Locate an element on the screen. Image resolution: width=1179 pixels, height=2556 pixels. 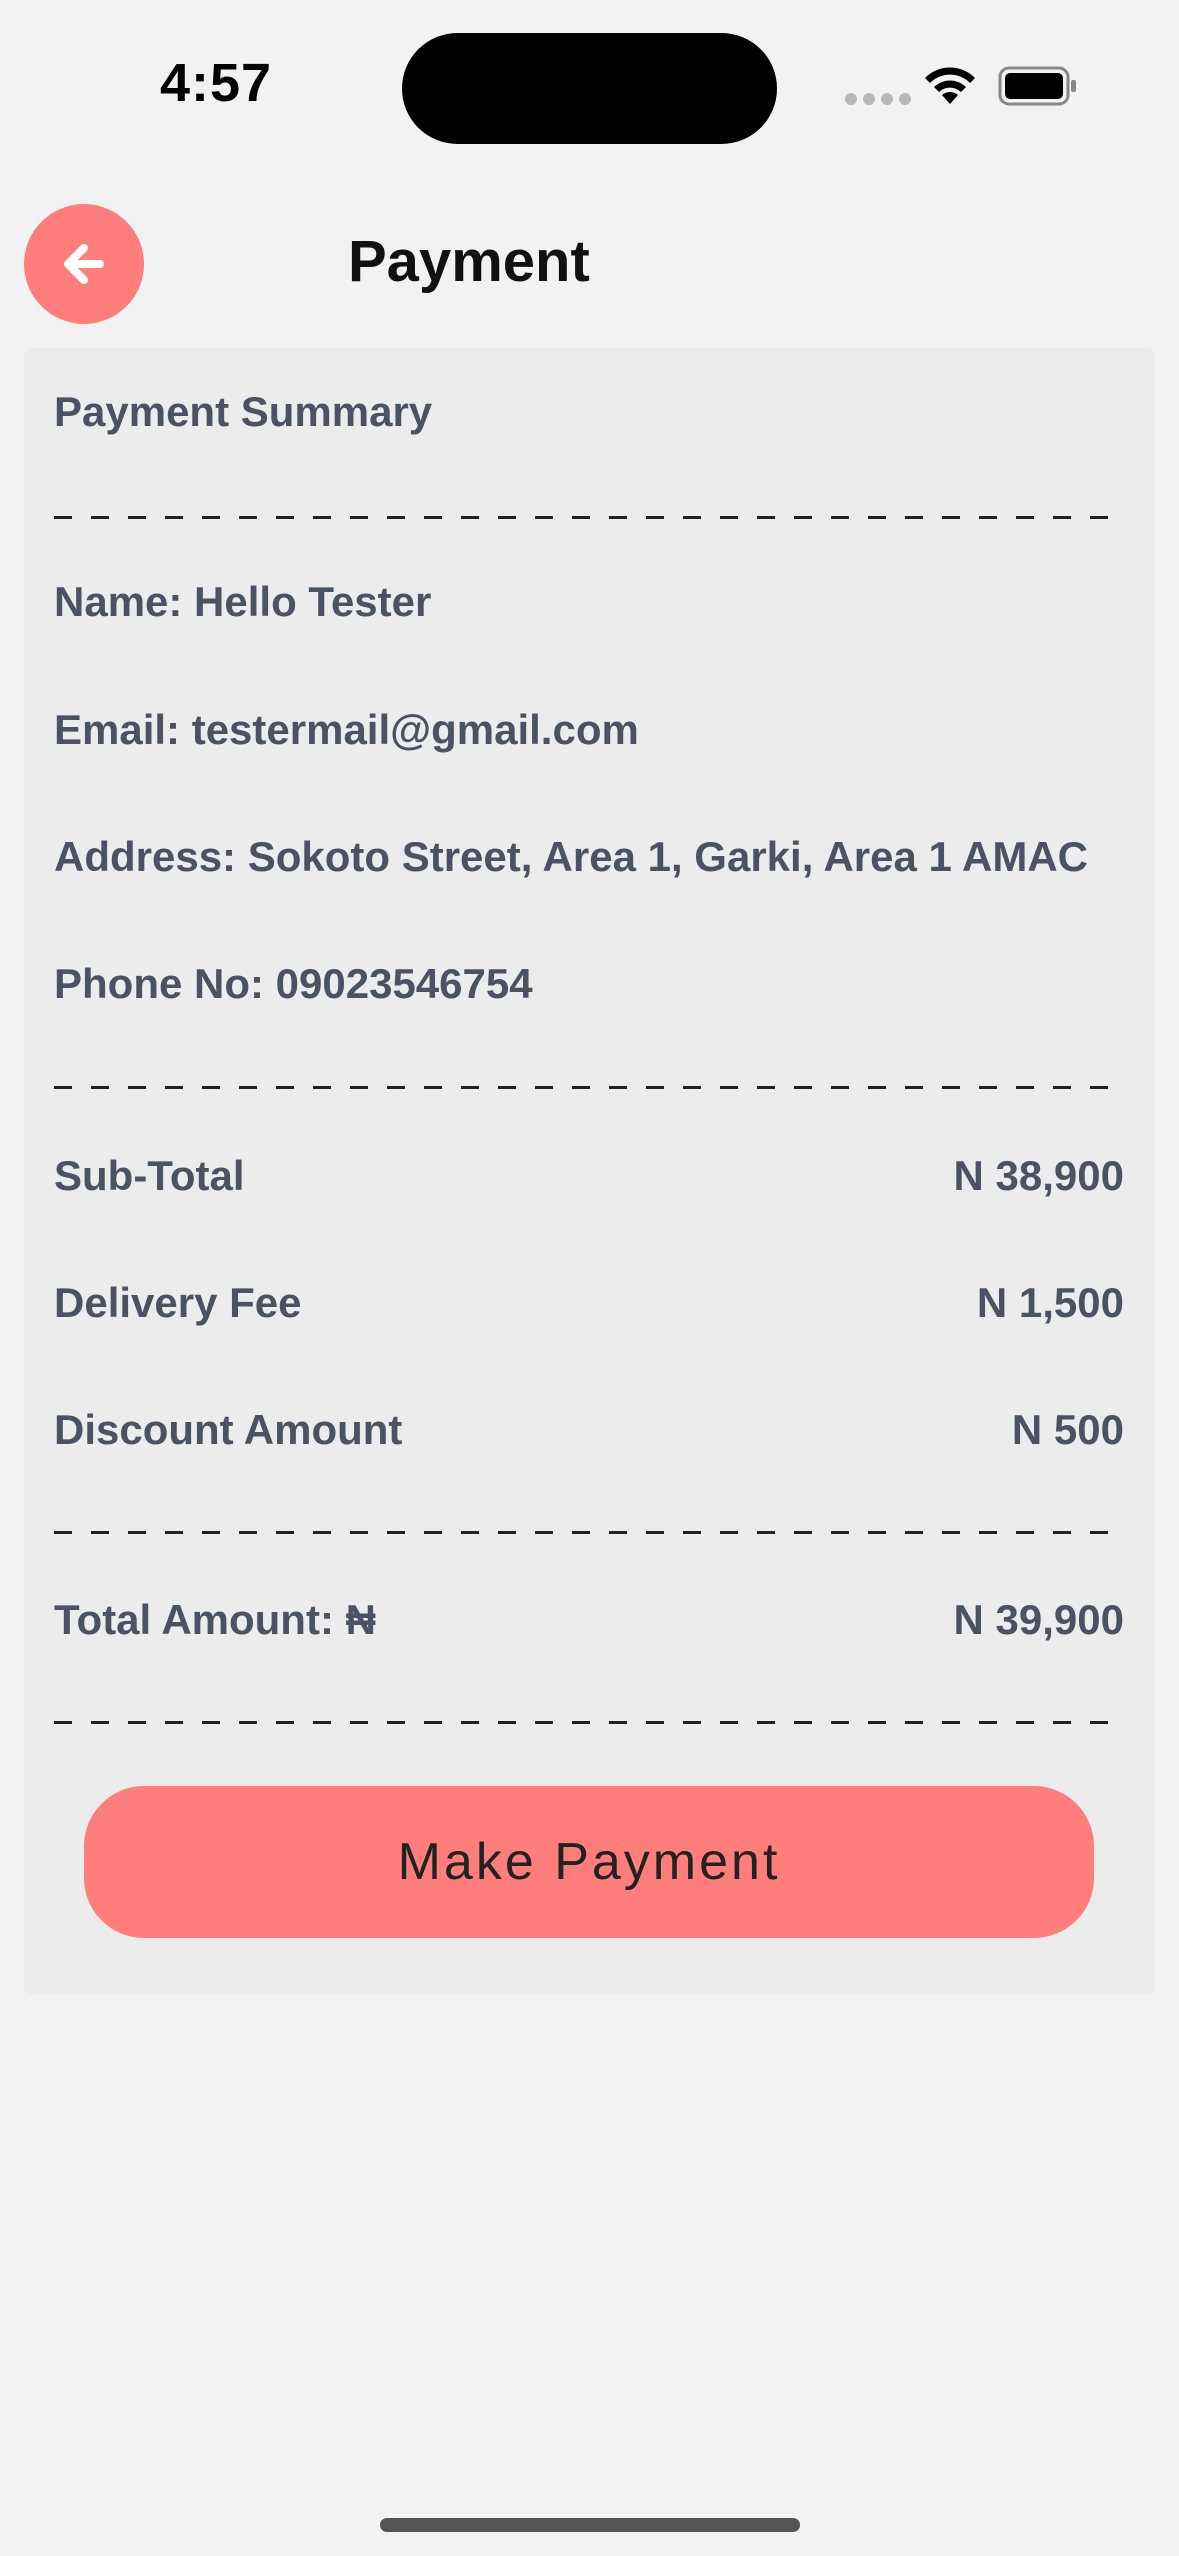
subtotal-label: Sub-Total is located at coordinates (149, 1175).